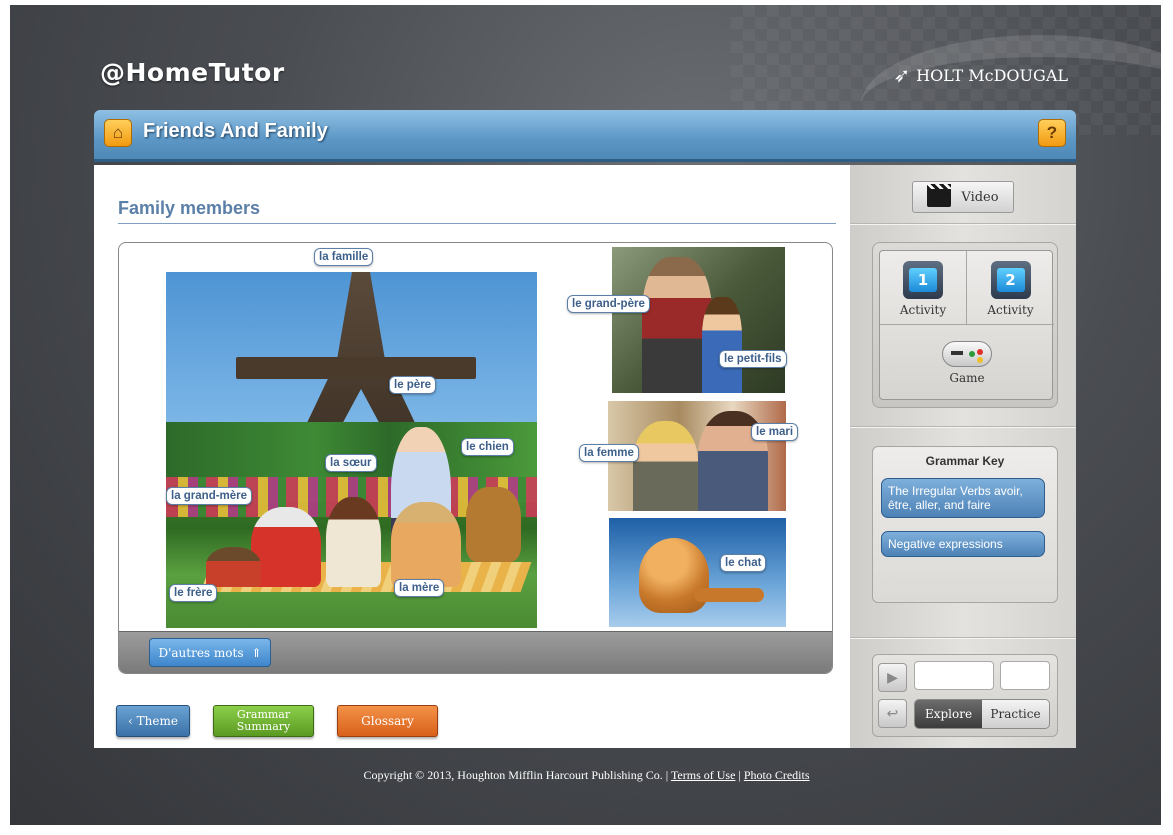  I want to click on clapperboard-icon, so click(939, 195).